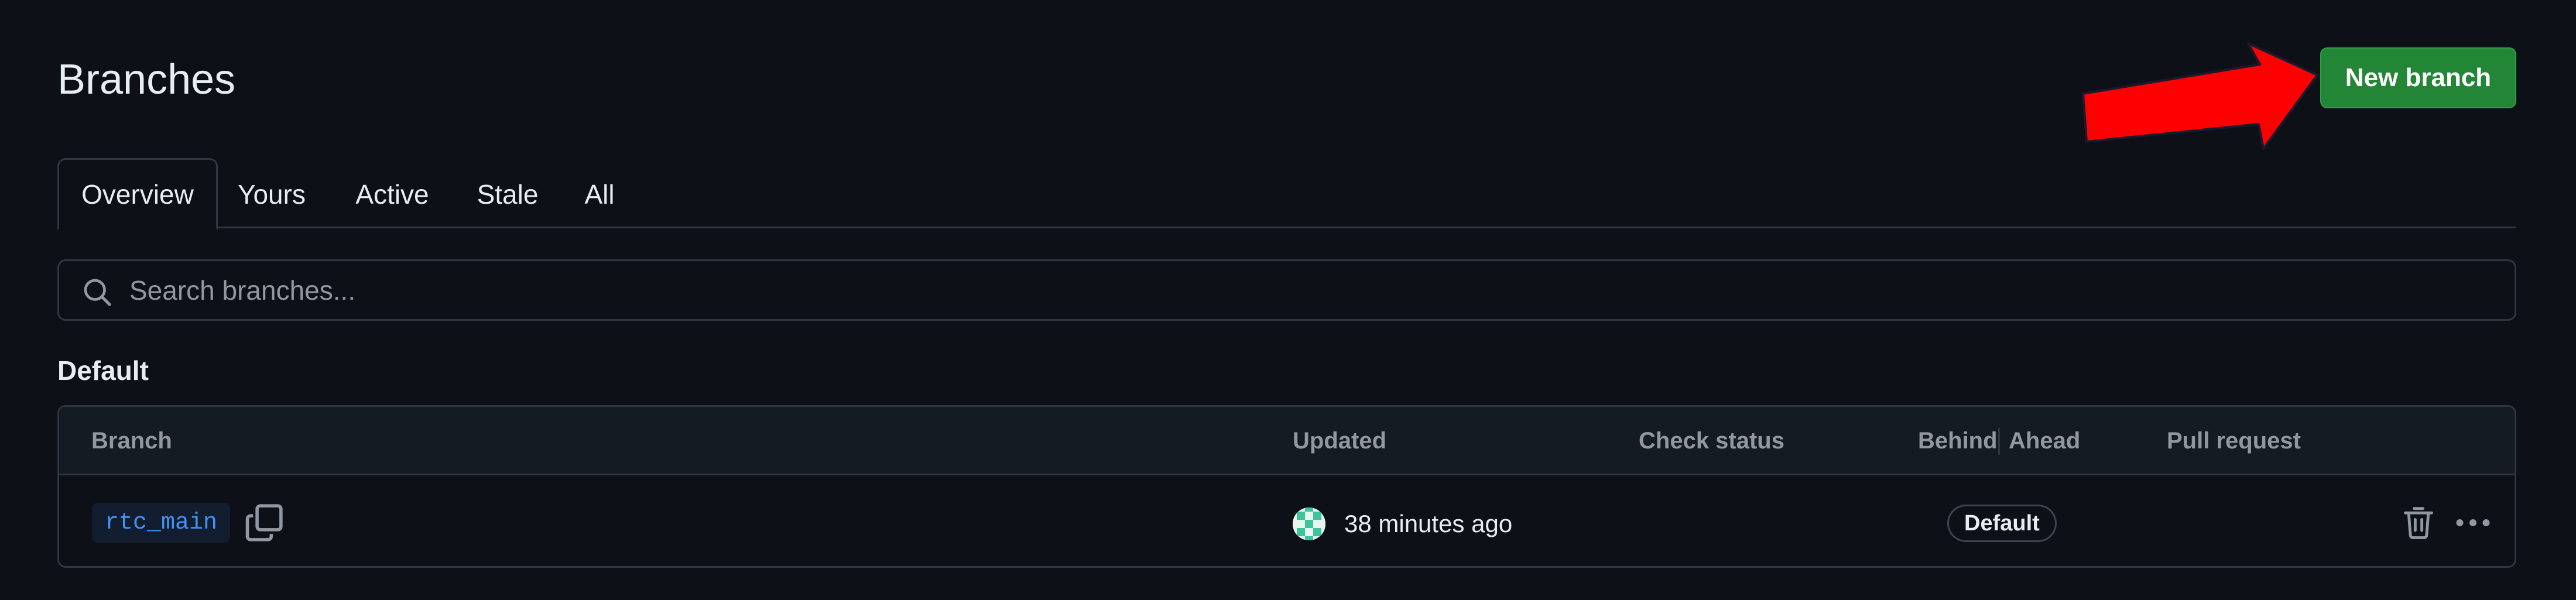 This screenshot has height=600, width=2576. I want to click on column-updated: Updated, so click(1339, 441).